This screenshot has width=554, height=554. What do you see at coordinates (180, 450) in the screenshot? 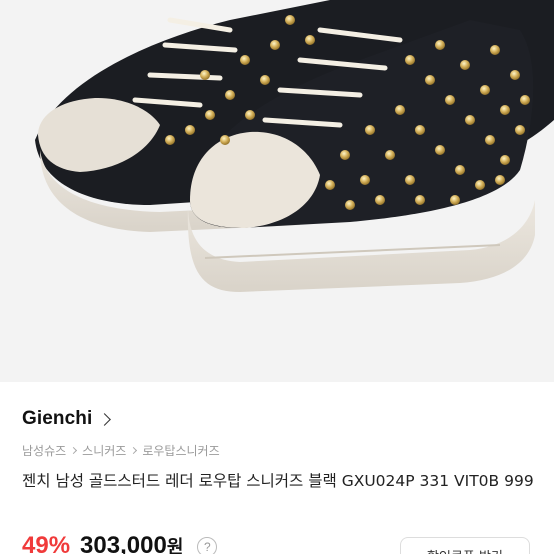
I see `breadcrumb-item-low-top: 로우탑스니커즈` at bounding box center [180, 450].